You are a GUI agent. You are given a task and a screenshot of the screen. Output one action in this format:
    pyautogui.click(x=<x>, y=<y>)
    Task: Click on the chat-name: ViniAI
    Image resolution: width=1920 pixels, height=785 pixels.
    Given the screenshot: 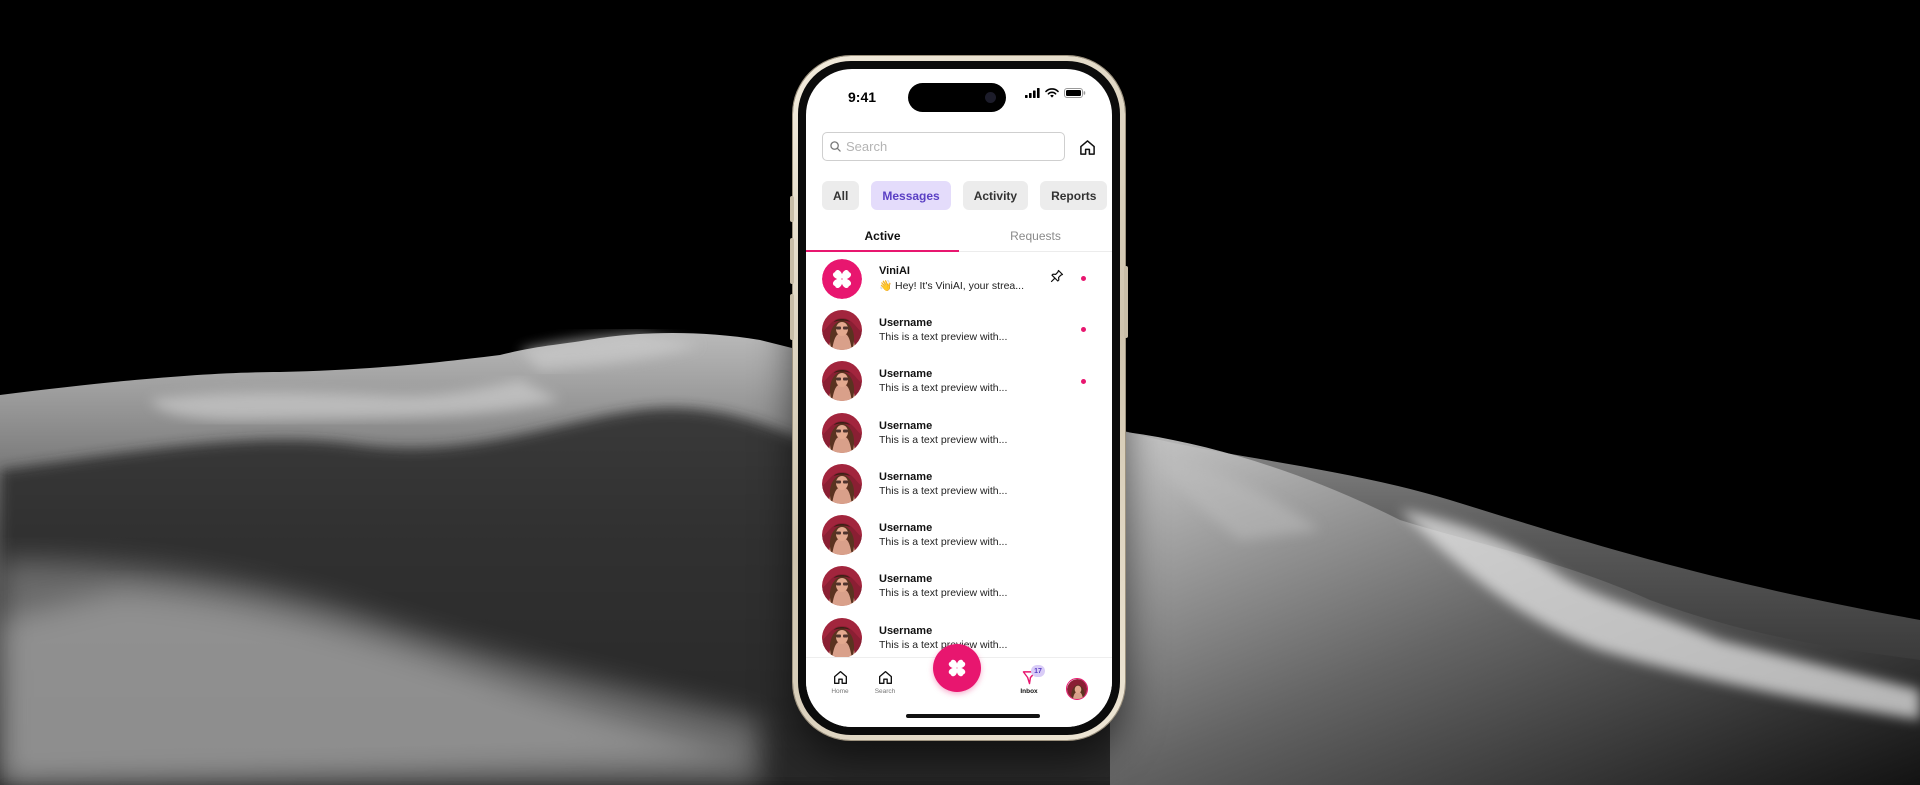 What is the action you would take?
    pyautogui.click(x=894, y=271)
    